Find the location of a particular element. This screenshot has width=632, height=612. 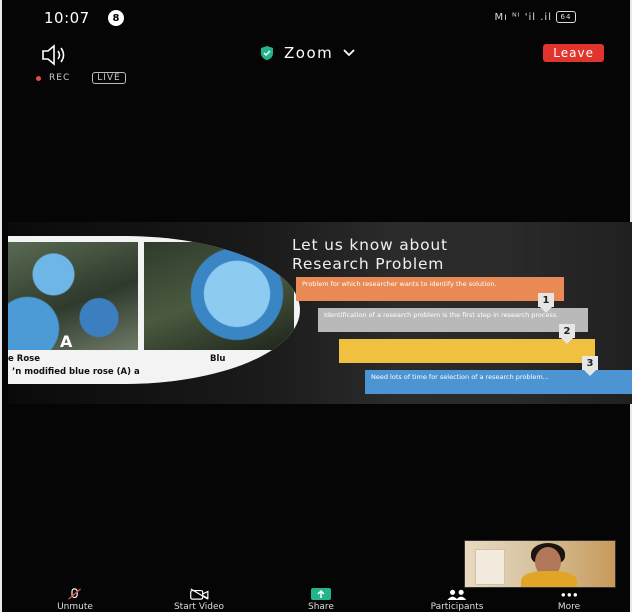

system-icons: Mı ᴺᴵ 'il .il 64 is located at coordinates (535, 17).